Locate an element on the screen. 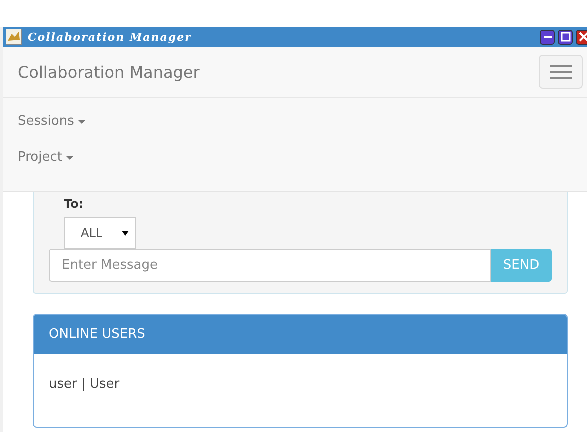  minimize-button is located at coordinates (547, 37).